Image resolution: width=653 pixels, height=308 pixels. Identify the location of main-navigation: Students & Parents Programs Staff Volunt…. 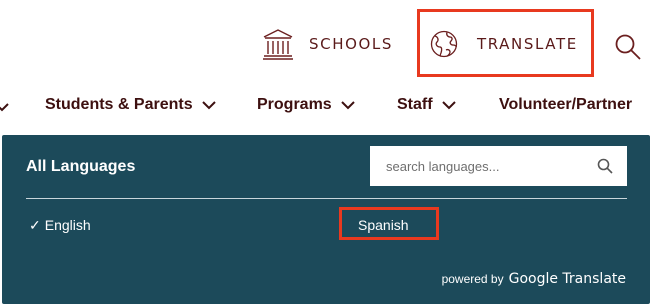
(326, 107).